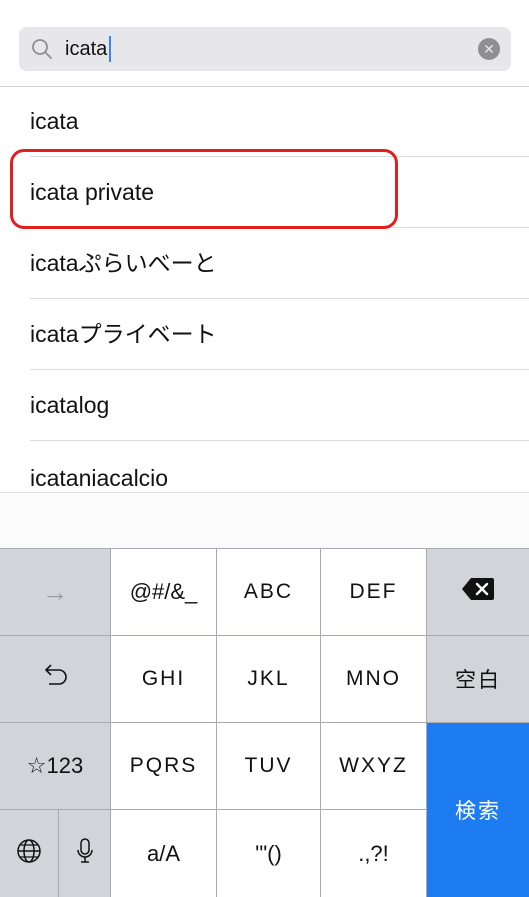  I want to click on suggestion-item: icataぷらいべーと, so click(264, 263).